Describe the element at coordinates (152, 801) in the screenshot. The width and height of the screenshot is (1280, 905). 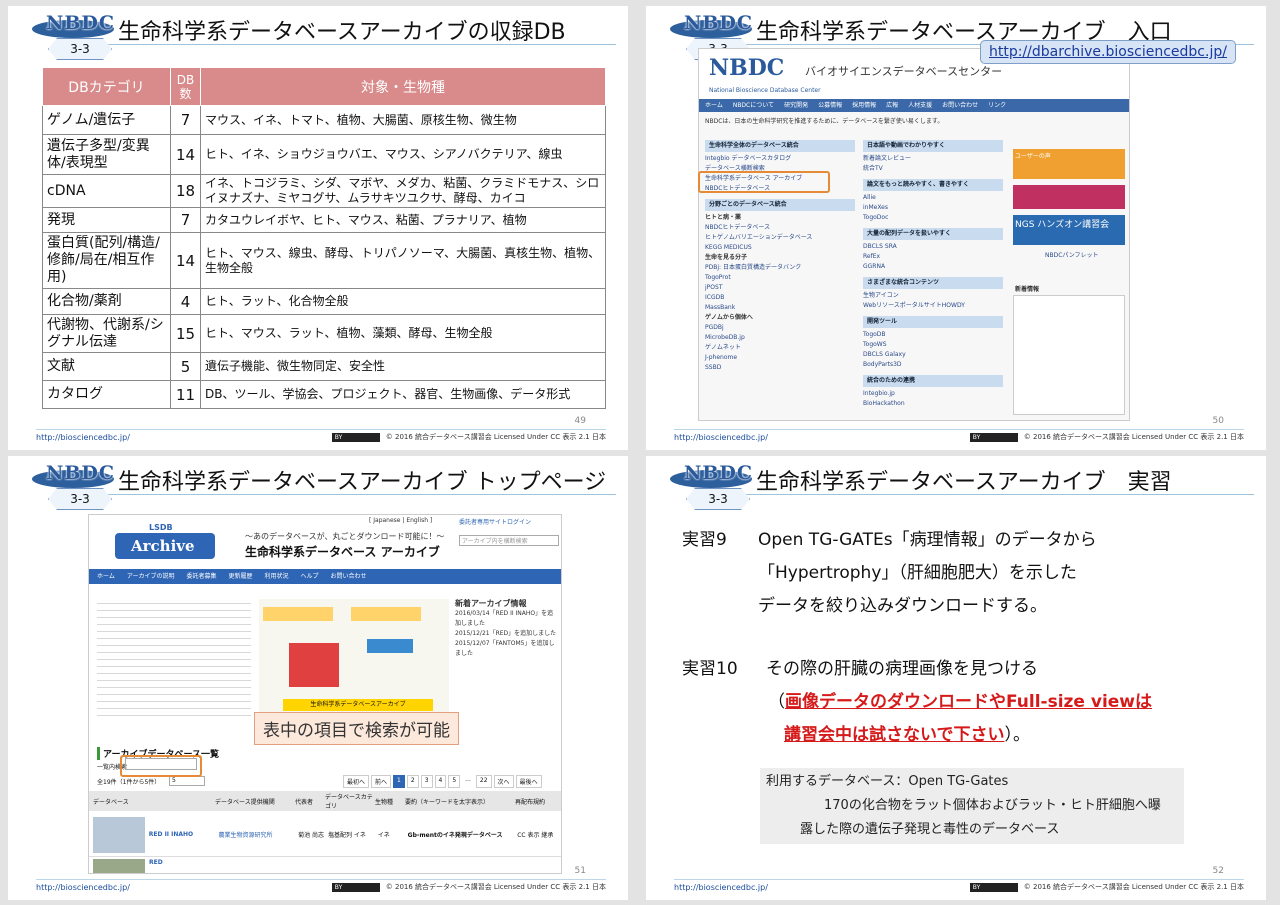
I see `col-header: データベース` at that location.